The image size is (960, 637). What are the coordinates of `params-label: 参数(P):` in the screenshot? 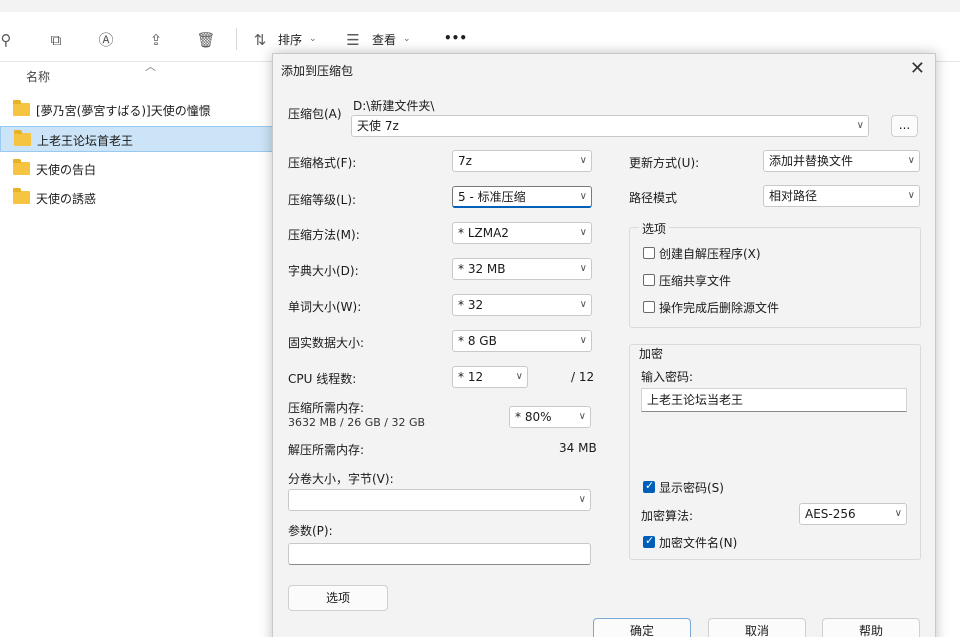 It's located at (310, 531).